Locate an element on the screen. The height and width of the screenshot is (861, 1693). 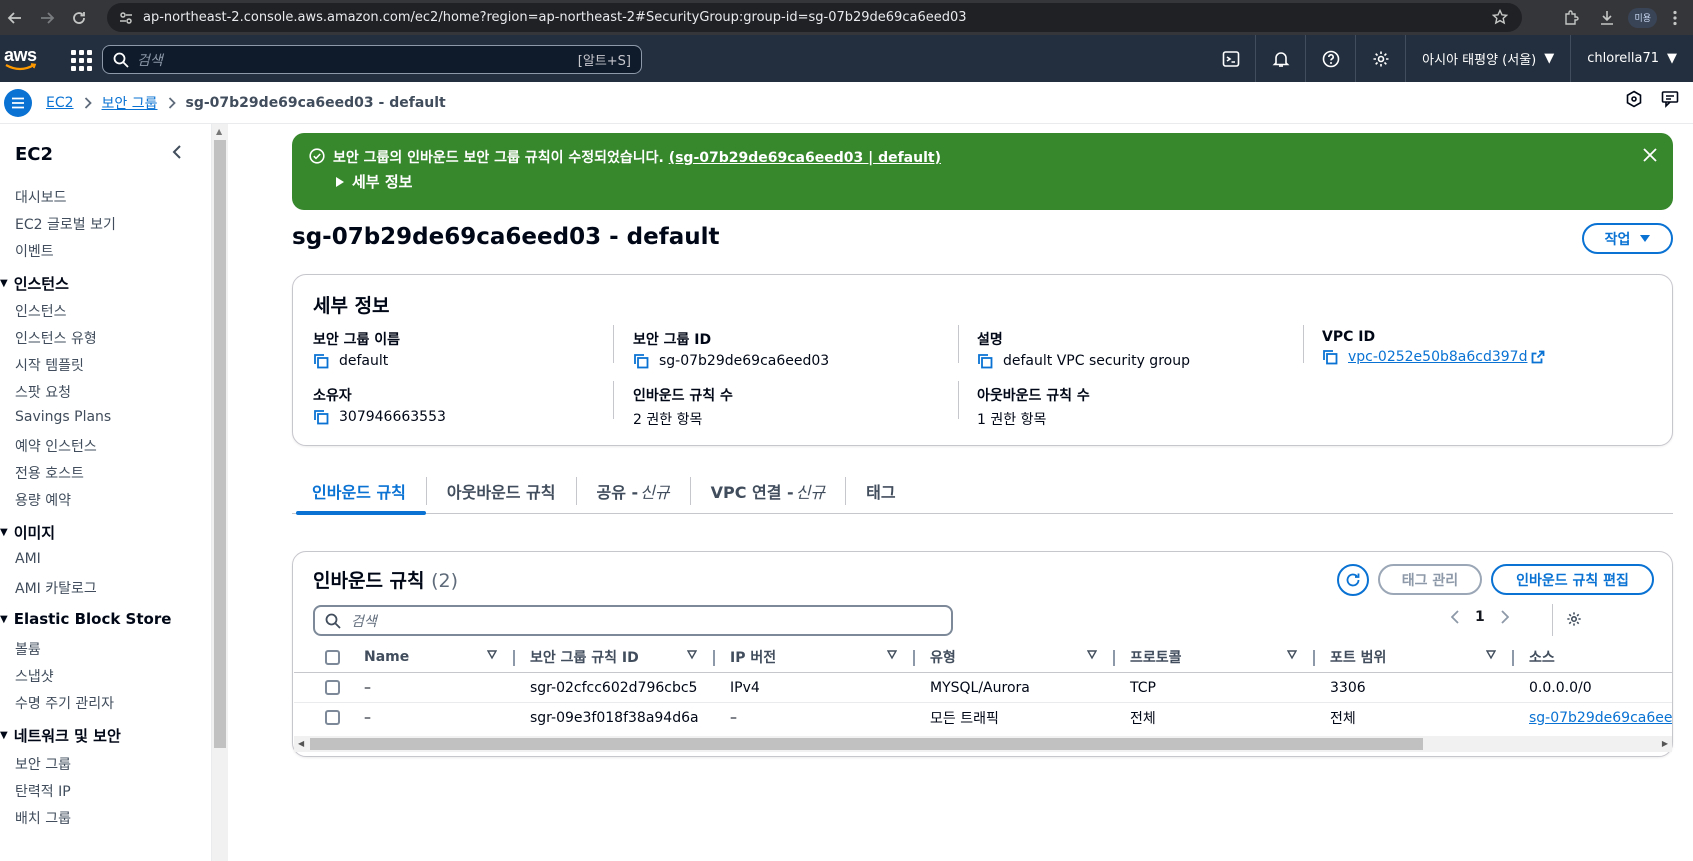
sidebar-item-reserved-instances: 예약 인스턴스 is located at coordinates (56, 446).